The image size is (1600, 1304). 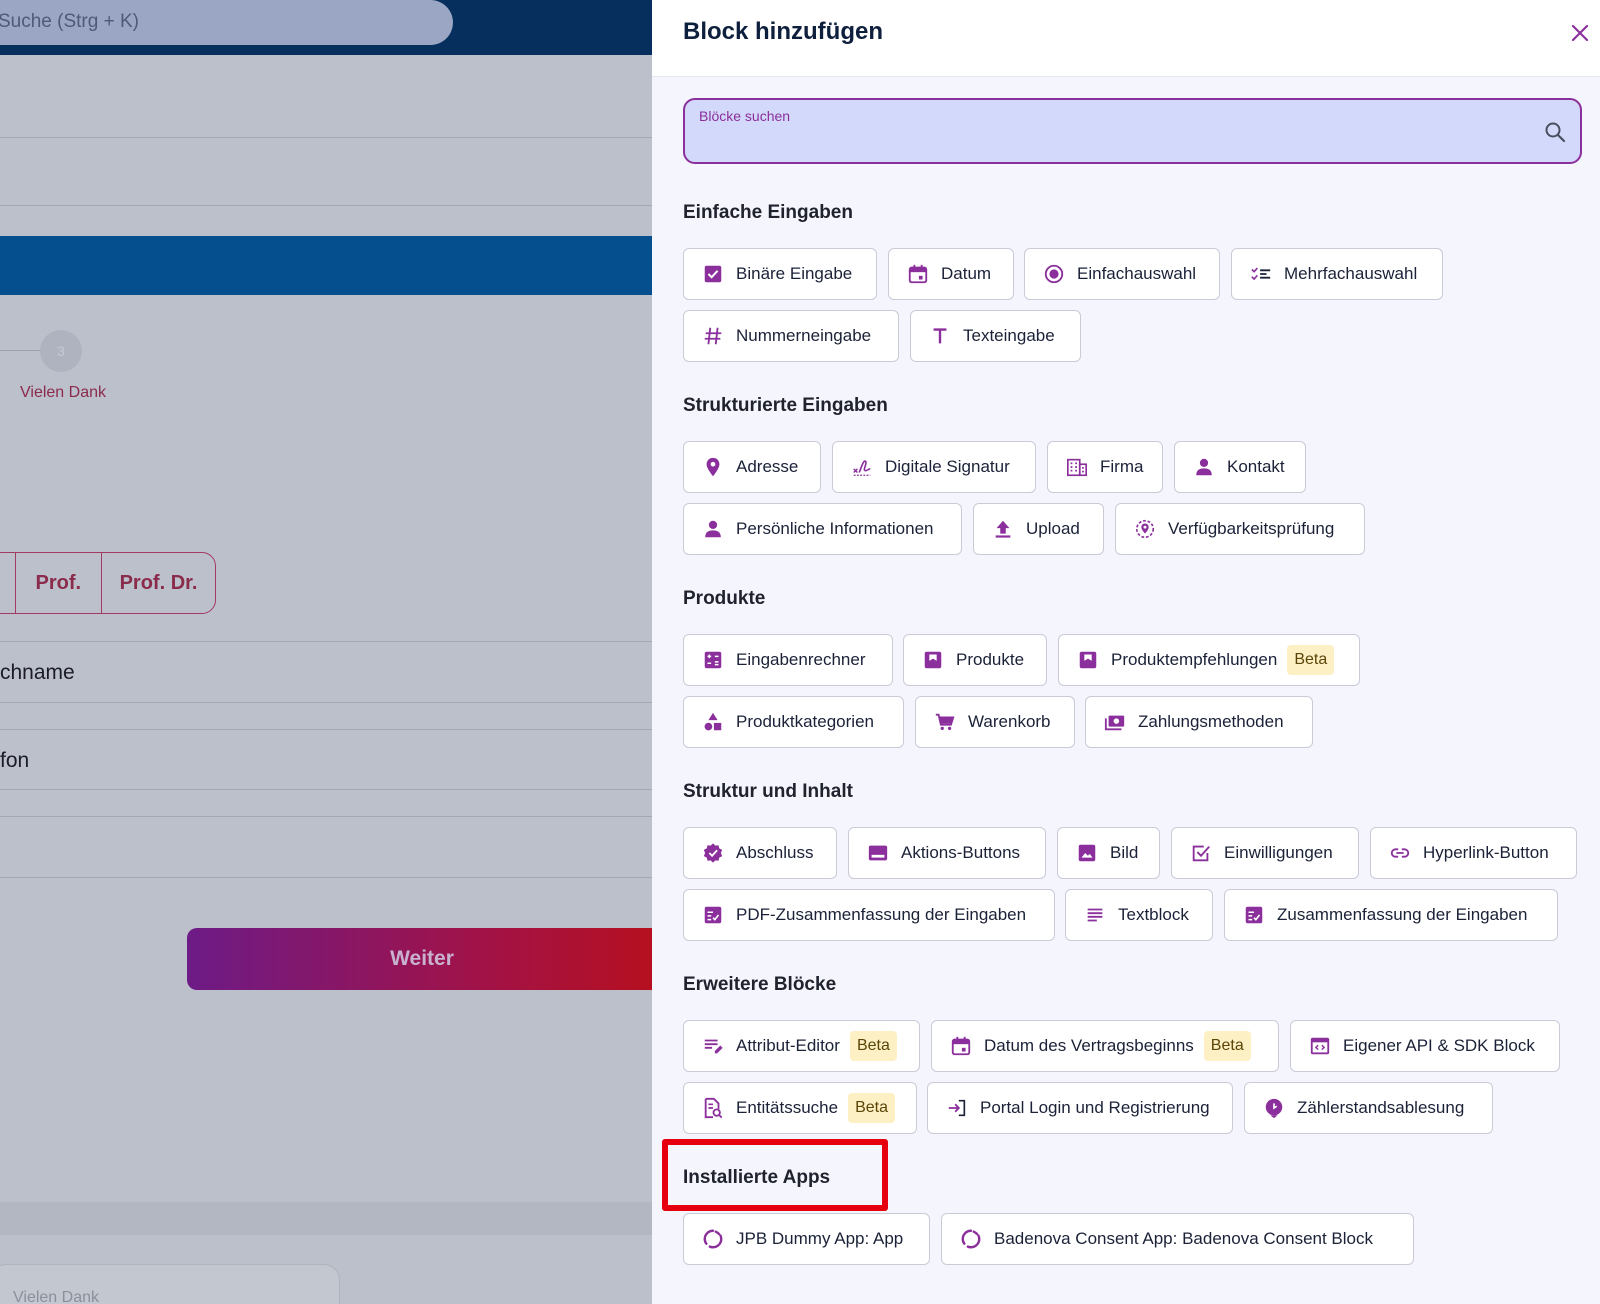 What do you see at coordinates (170, 1284) in the screenshot?
I see `footer-step-card: Vielen Dank` at bounding box center [170, 1284].